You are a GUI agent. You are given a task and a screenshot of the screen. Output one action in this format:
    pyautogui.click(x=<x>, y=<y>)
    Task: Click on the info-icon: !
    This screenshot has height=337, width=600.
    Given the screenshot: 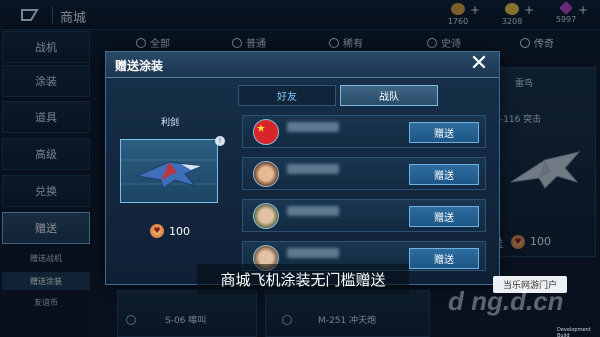 What is the action you would take?
    pyautogui.click(x=220, y=141)
    